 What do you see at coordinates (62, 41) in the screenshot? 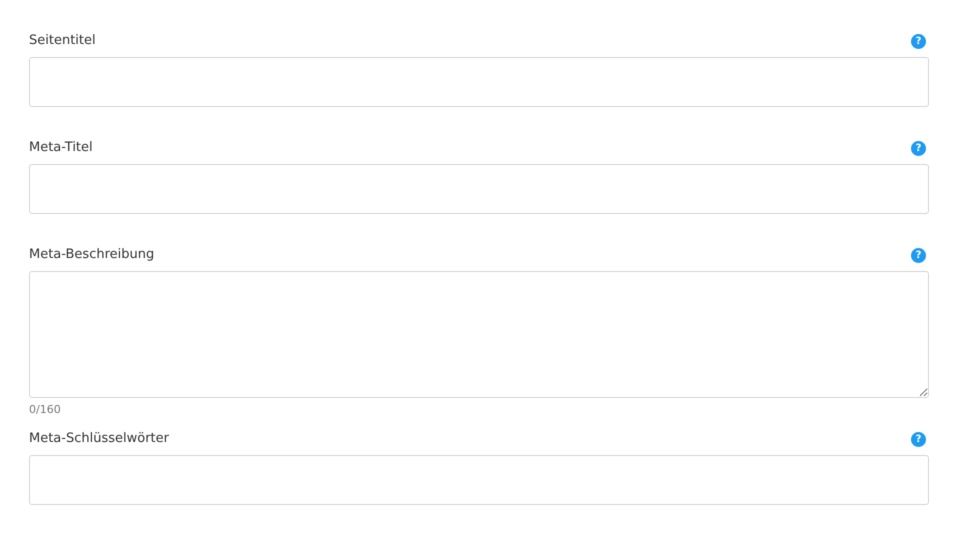
I see `field-label: Seitentitel` at bounding box center [62, 41].